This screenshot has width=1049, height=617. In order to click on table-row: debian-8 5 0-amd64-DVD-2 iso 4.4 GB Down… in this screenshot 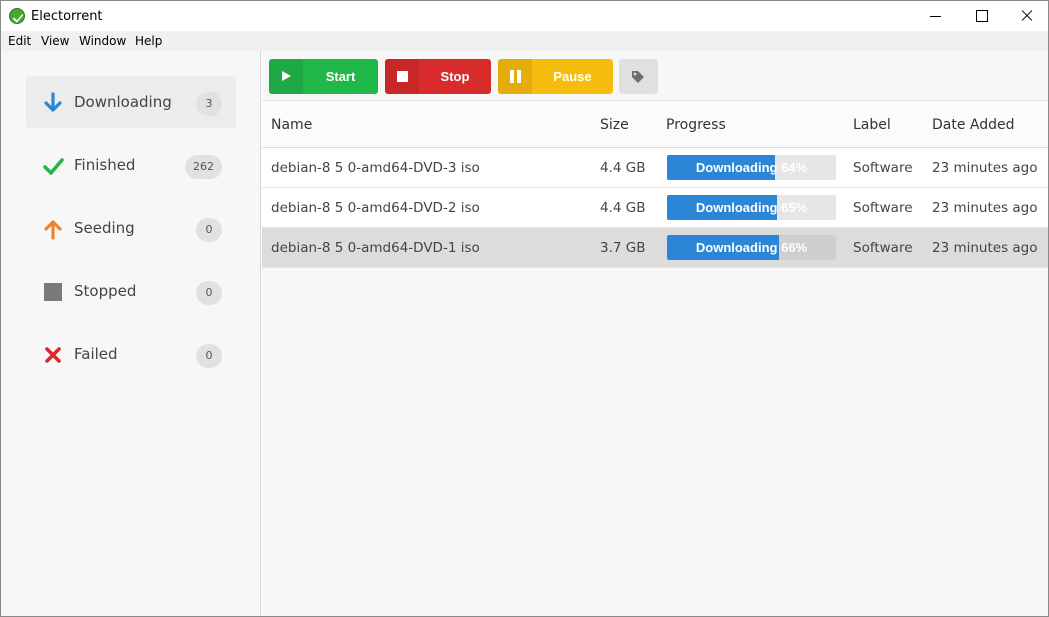, I will do `click(655, 208)`.